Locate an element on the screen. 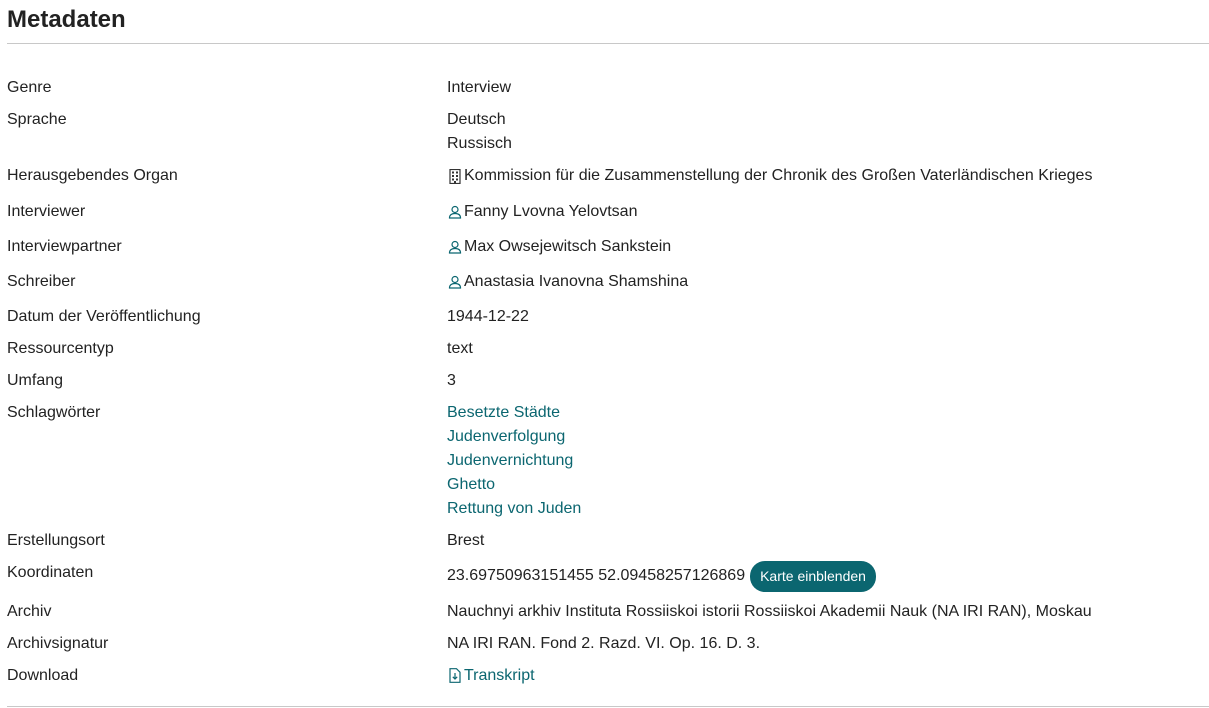 The image size is (1209, 708). value-download: Transkript is located at coordinates (824, 678).